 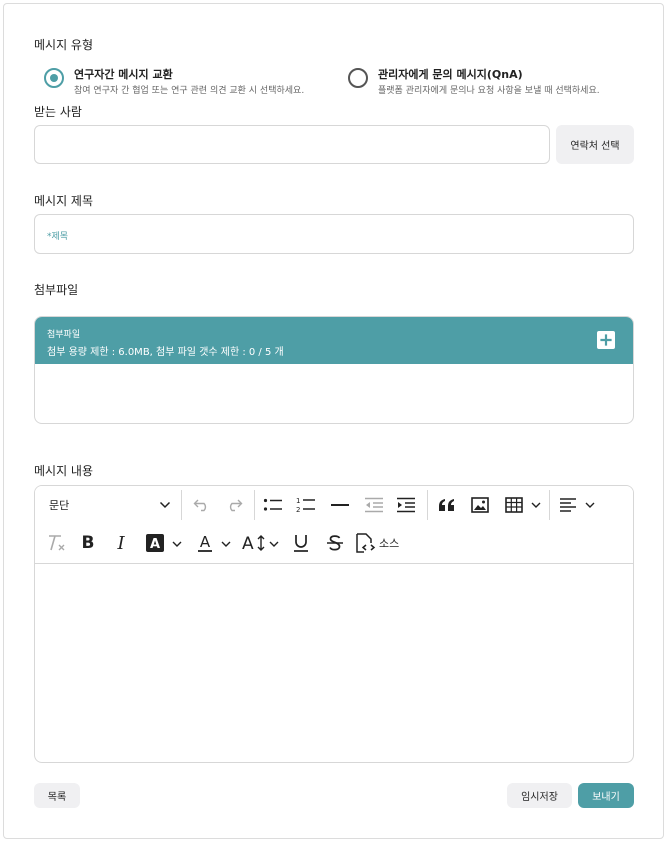 What do you see at coordinates (226, 544) in the screenshot?
I see `font-color-dropdown-icon` at bounding box center [226, 544].